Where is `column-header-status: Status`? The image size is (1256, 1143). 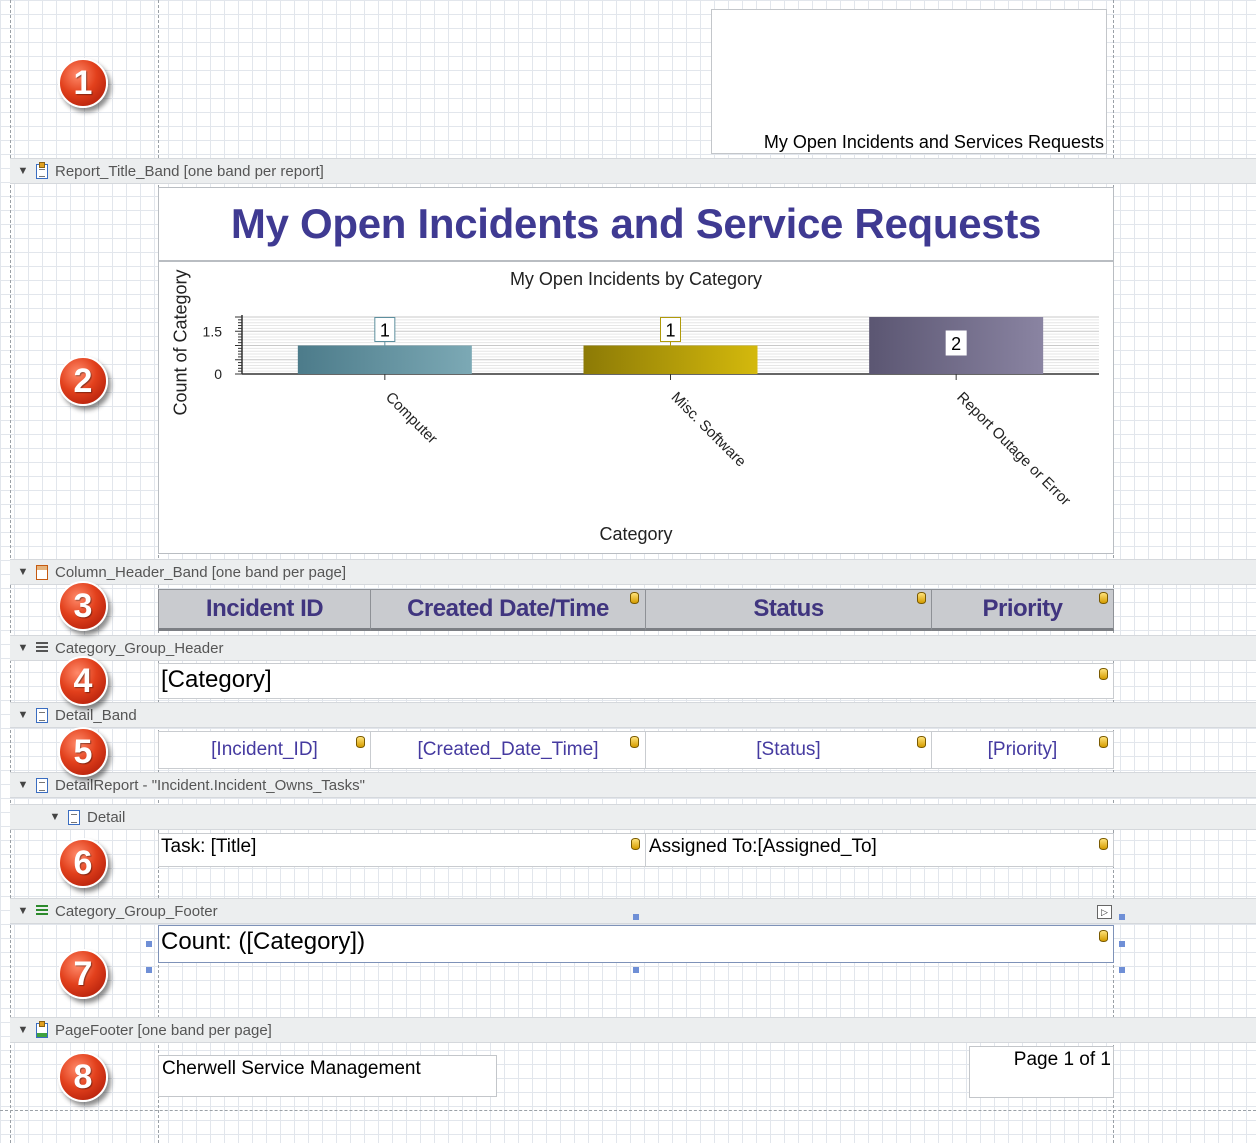 column-header-status: Status is located at coordinates (788, 610).